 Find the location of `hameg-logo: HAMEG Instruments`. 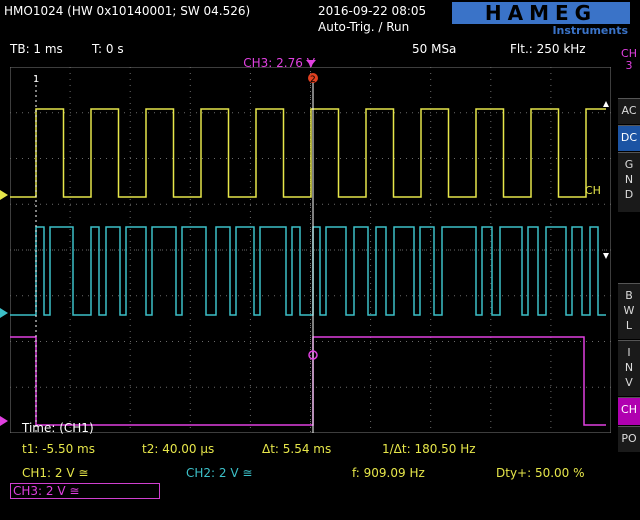

hameg-logo: HAMEG Instruments is located at coordinates (541, 20).